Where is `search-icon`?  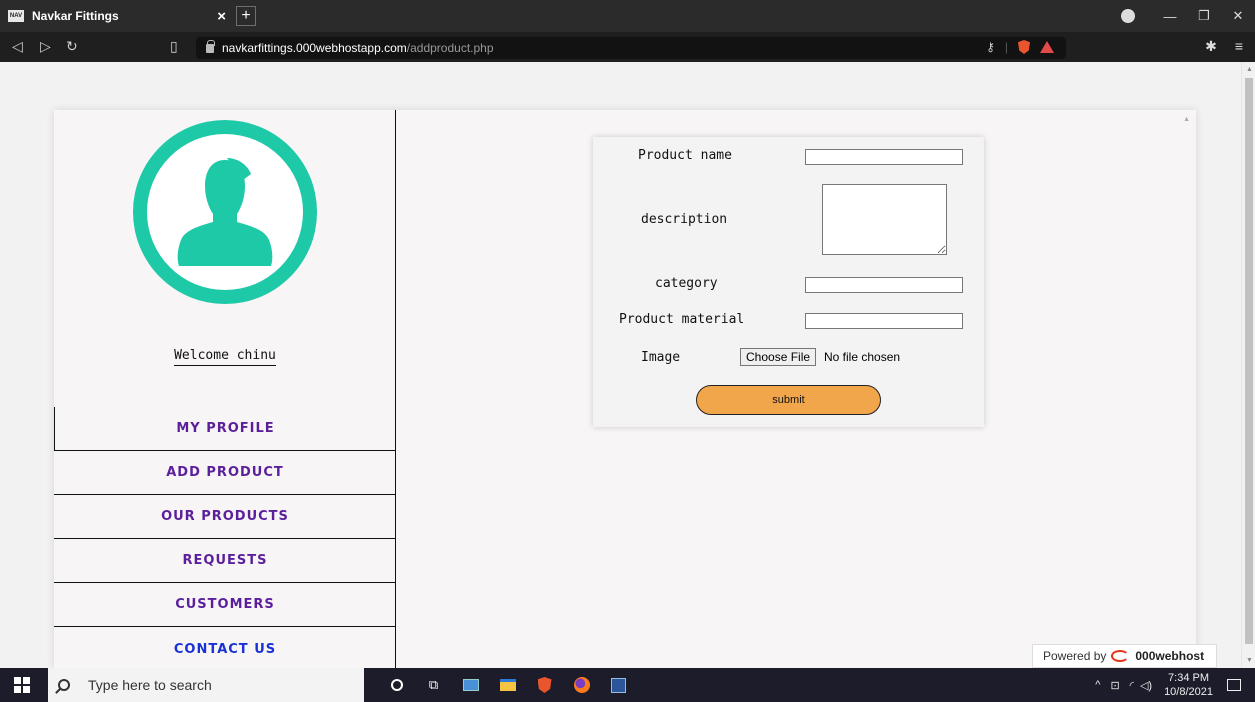
search-icon is located at coordinates (64, 685).